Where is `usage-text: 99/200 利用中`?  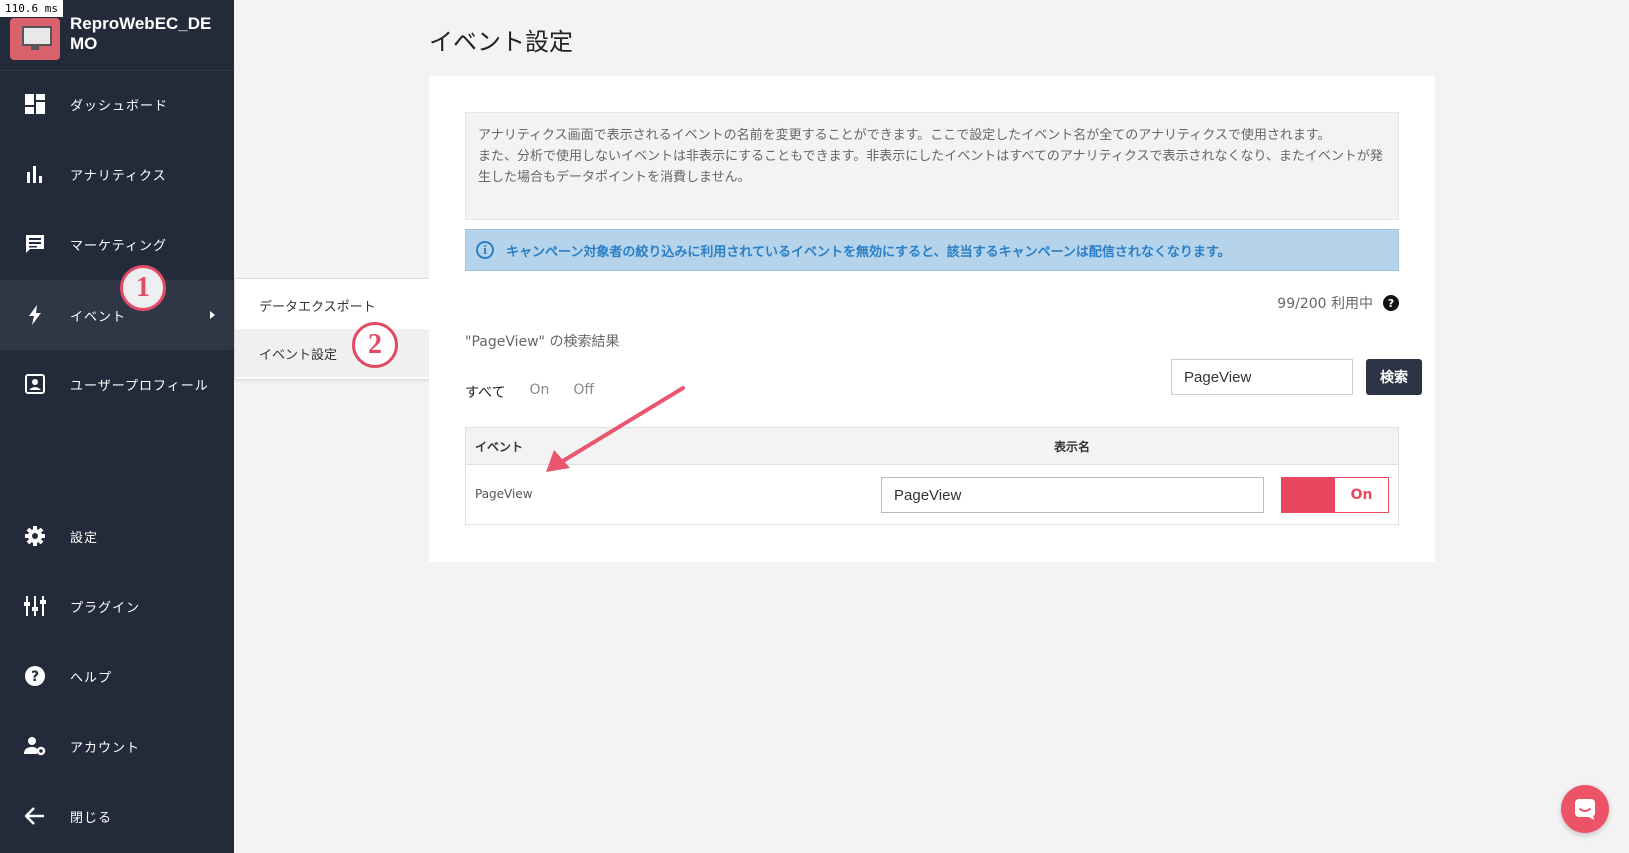 usage-text: 99/200 利用中 is located at coordinates (1325, 304).